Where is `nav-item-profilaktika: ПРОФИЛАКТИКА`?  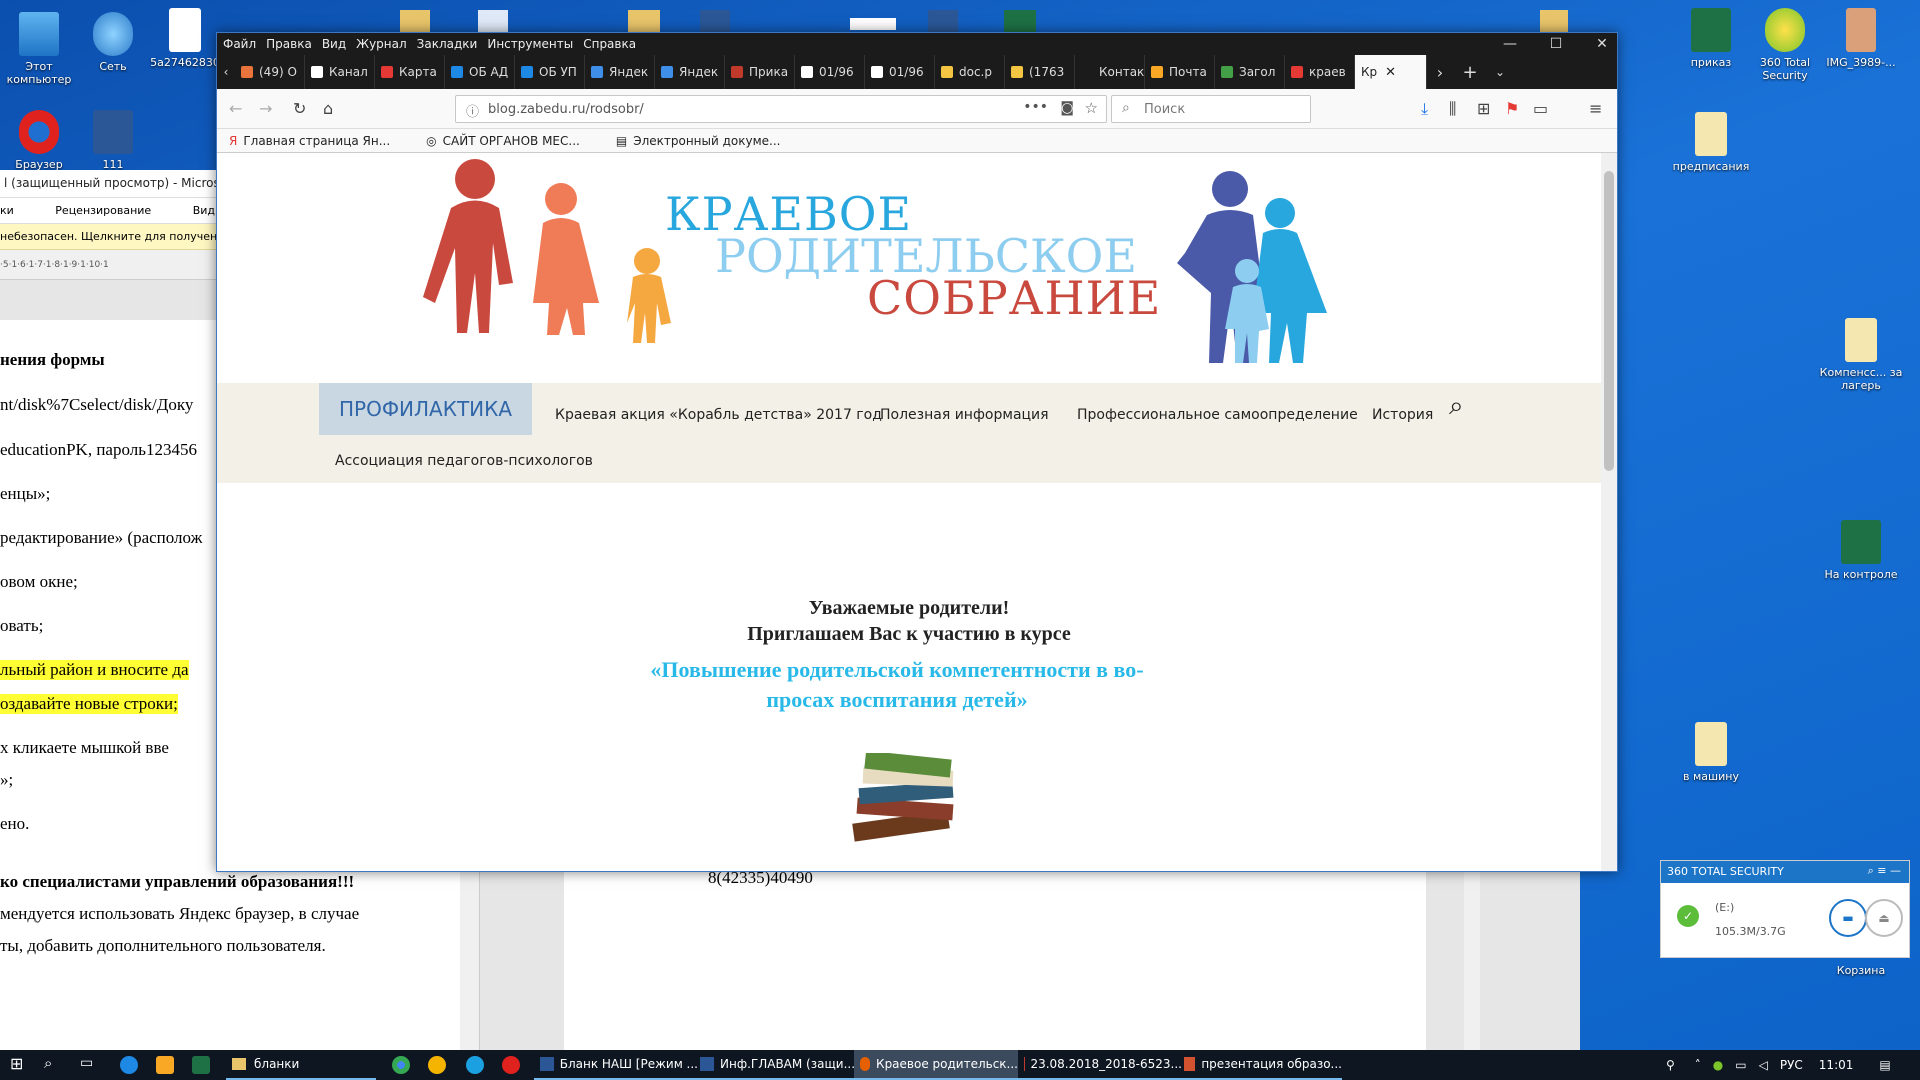
nav-item-profilaktika: ПРОФИЛАКТИКА is located at coordinates (425, 409).